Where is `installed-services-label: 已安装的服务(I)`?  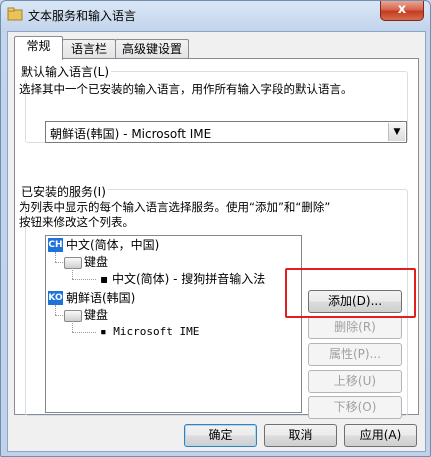
installed-services-label: 已安装的服务(I) is located at coordinates (63, 191).